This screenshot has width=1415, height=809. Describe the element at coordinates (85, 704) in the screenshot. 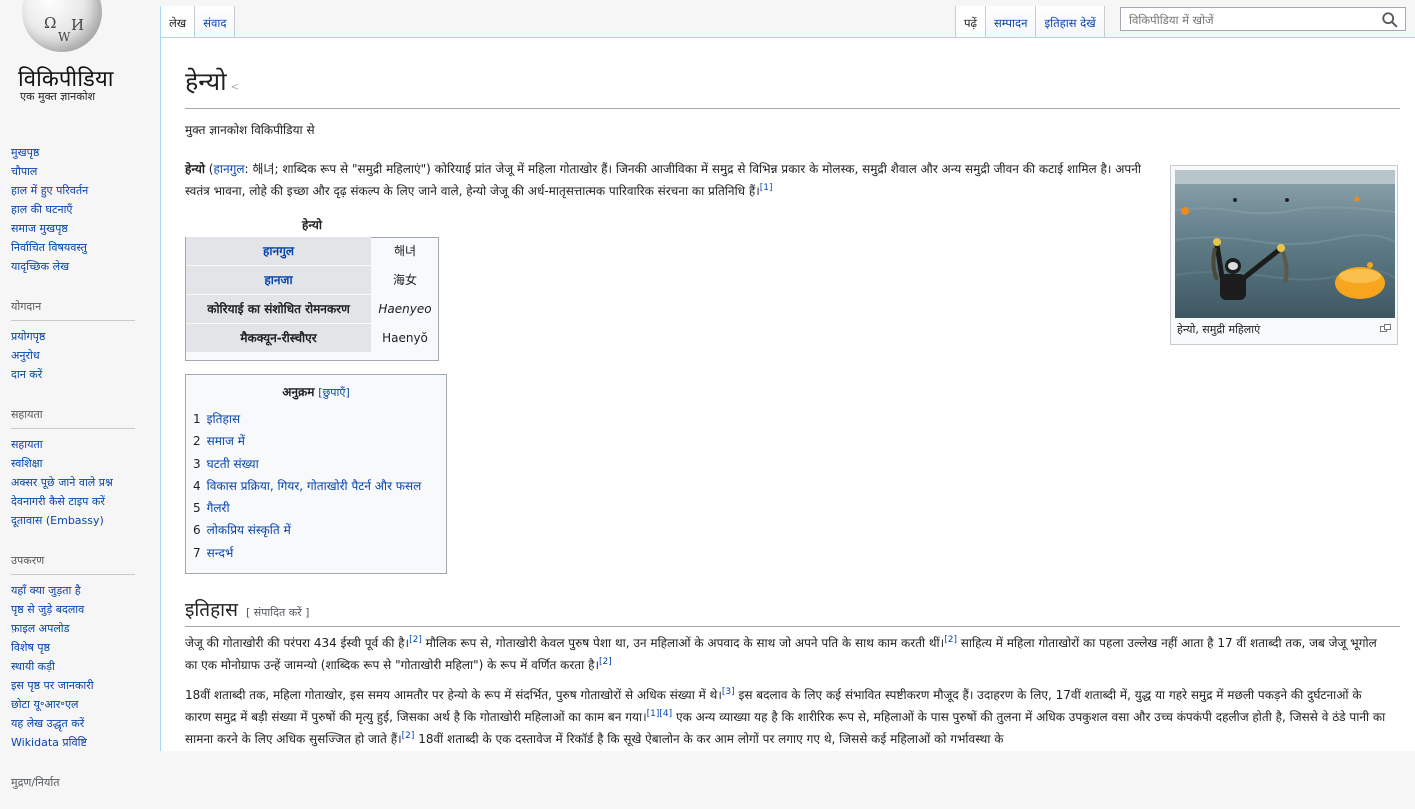

I see `sidebar-item-short-url: छोटा यू॰आर॰एल` at that location.